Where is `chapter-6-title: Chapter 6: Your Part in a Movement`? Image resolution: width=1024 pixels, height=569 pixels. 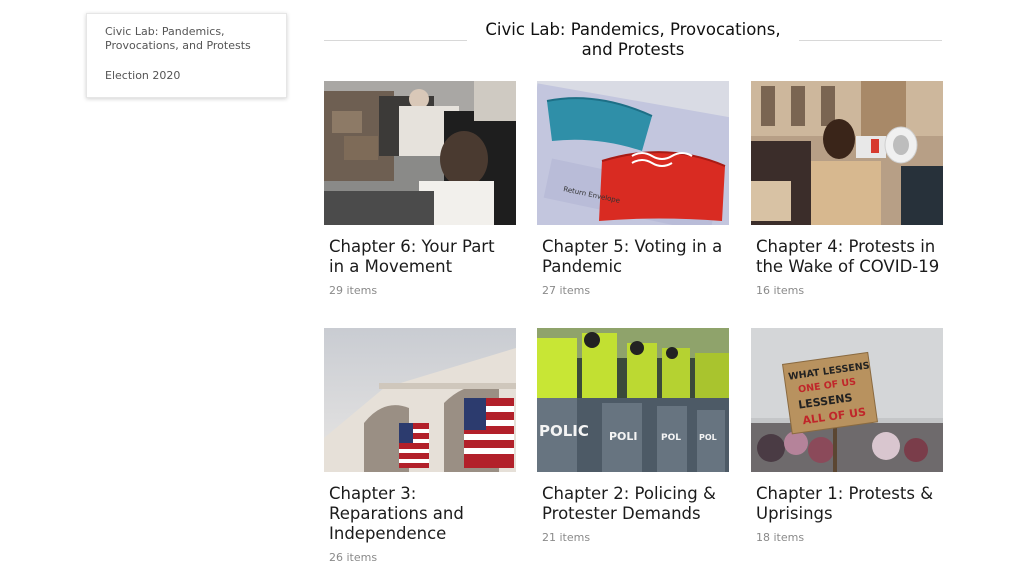
chapter-6-title: Chapter 6: Your Part in a Movement is located at coordinates (421, 257).